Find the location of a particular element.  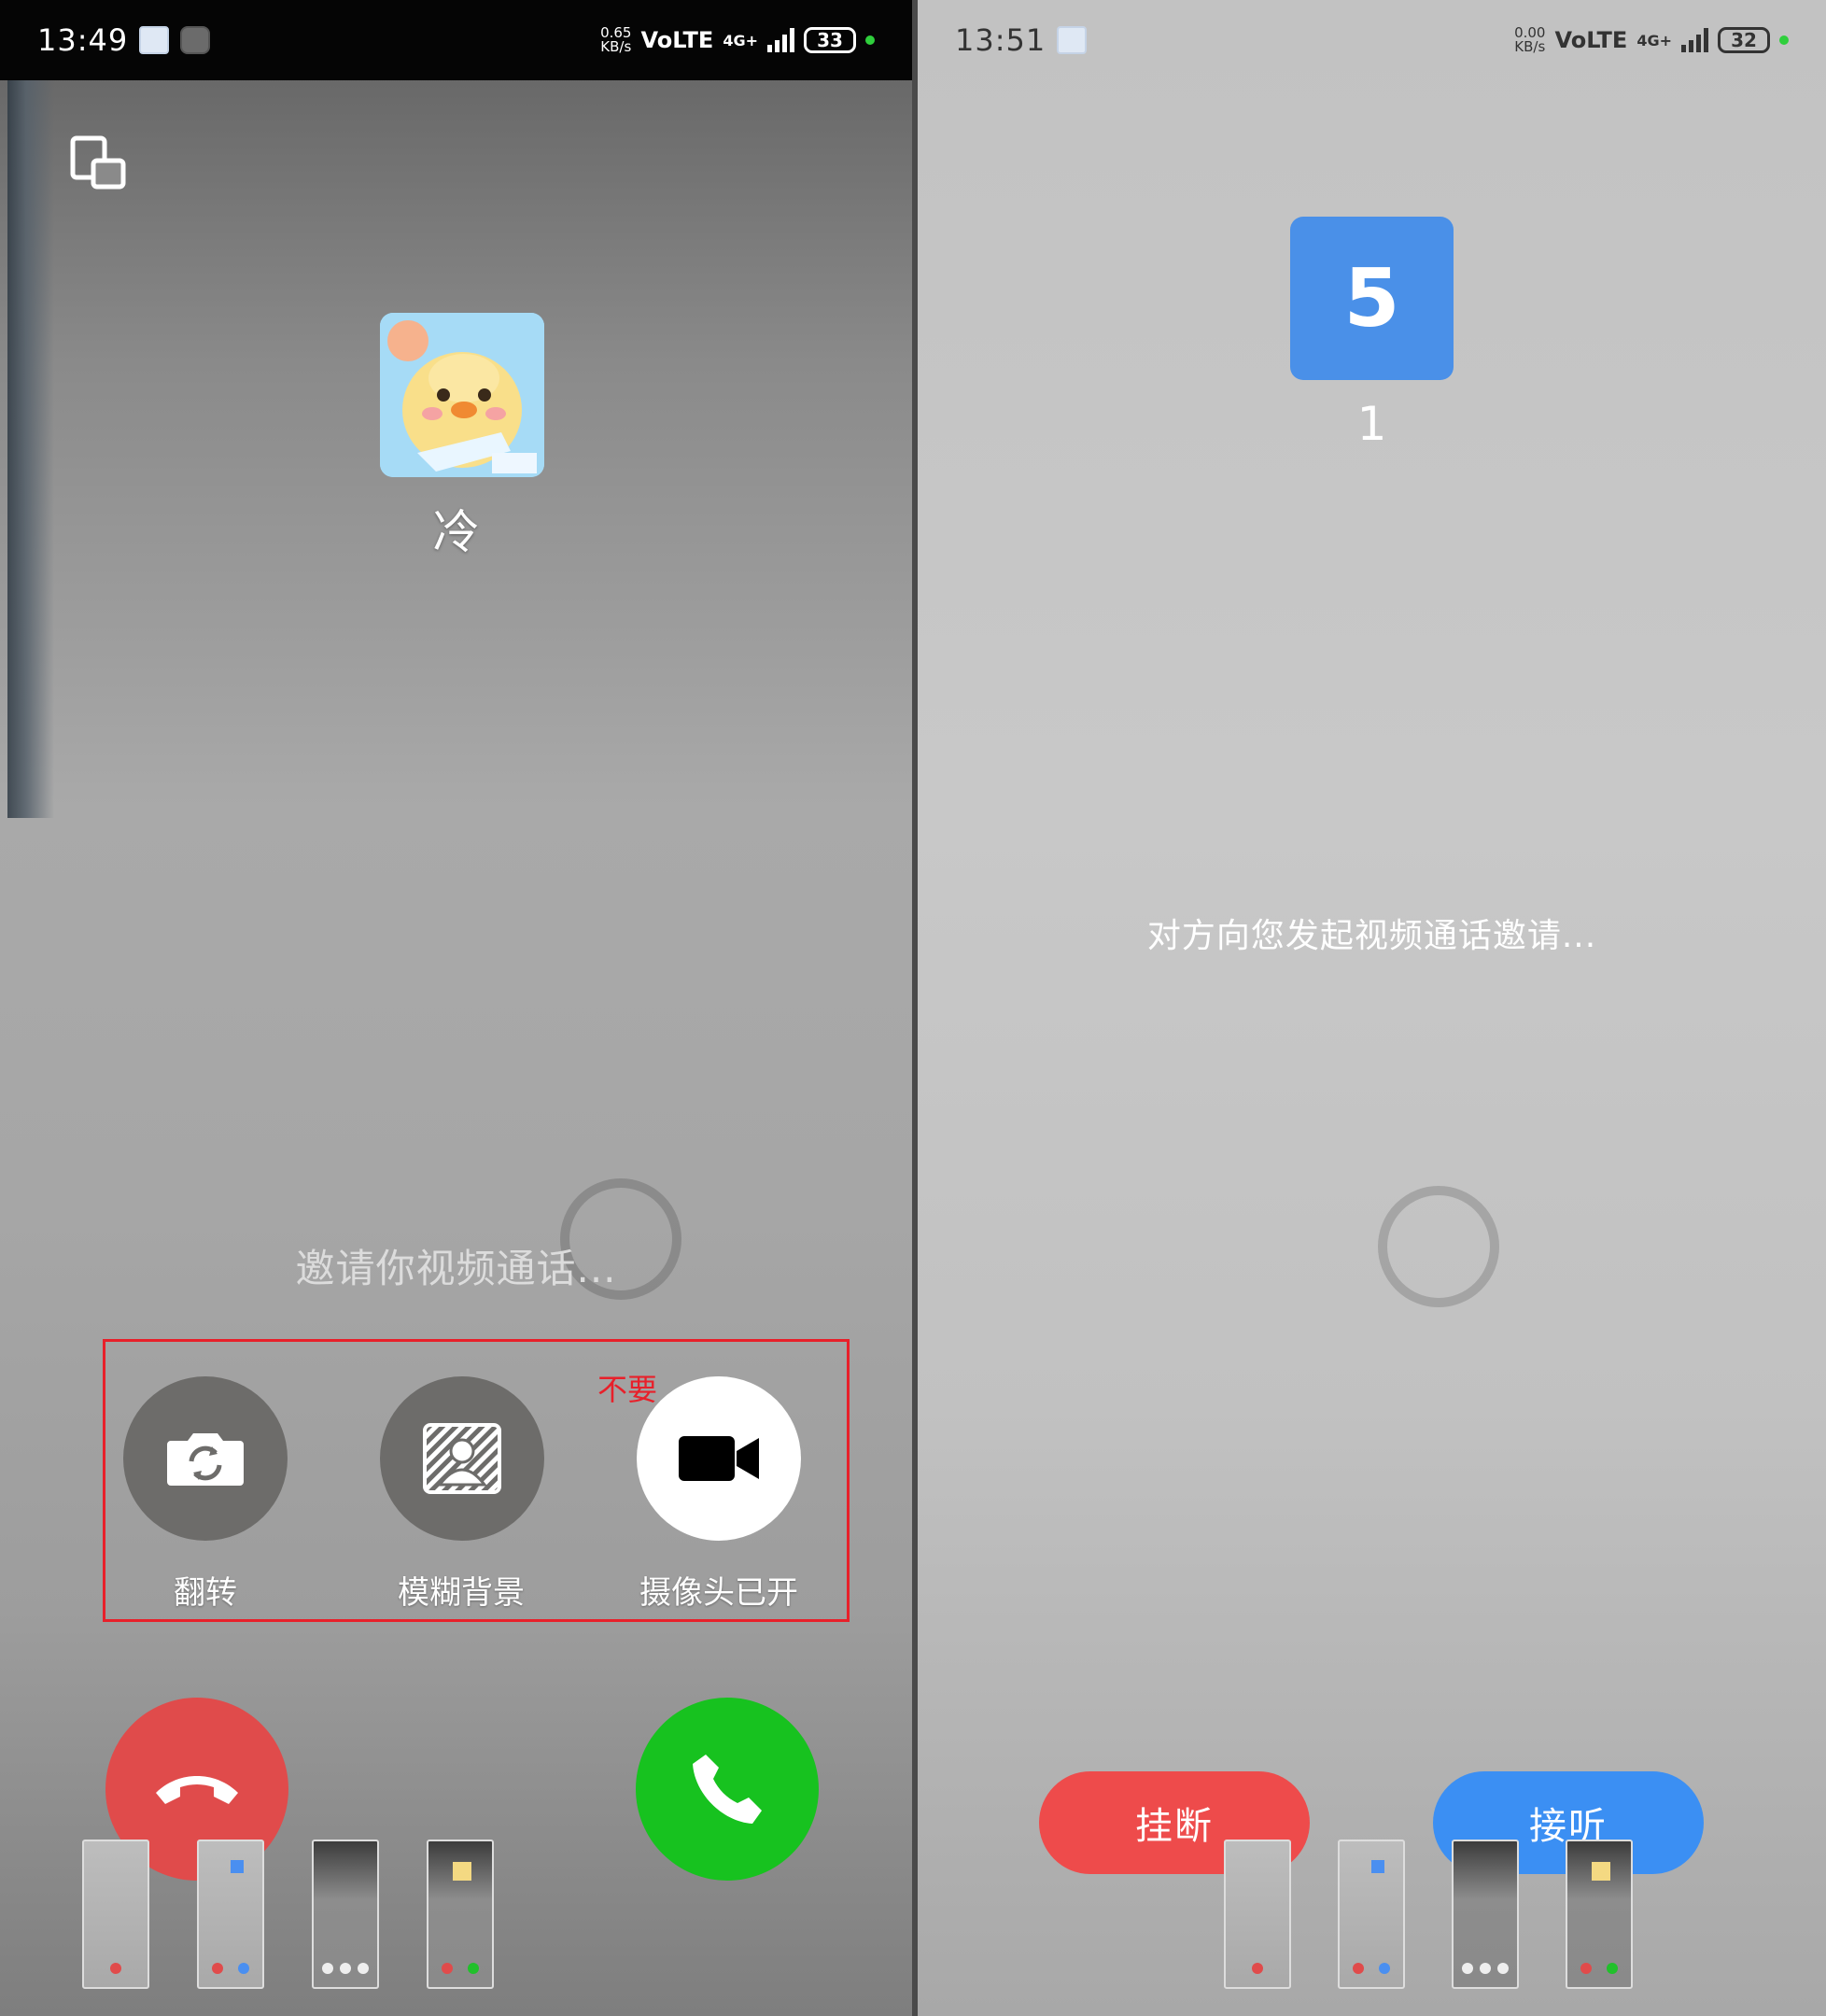

background-ring-mark is located at coordinates (1438, 1246).